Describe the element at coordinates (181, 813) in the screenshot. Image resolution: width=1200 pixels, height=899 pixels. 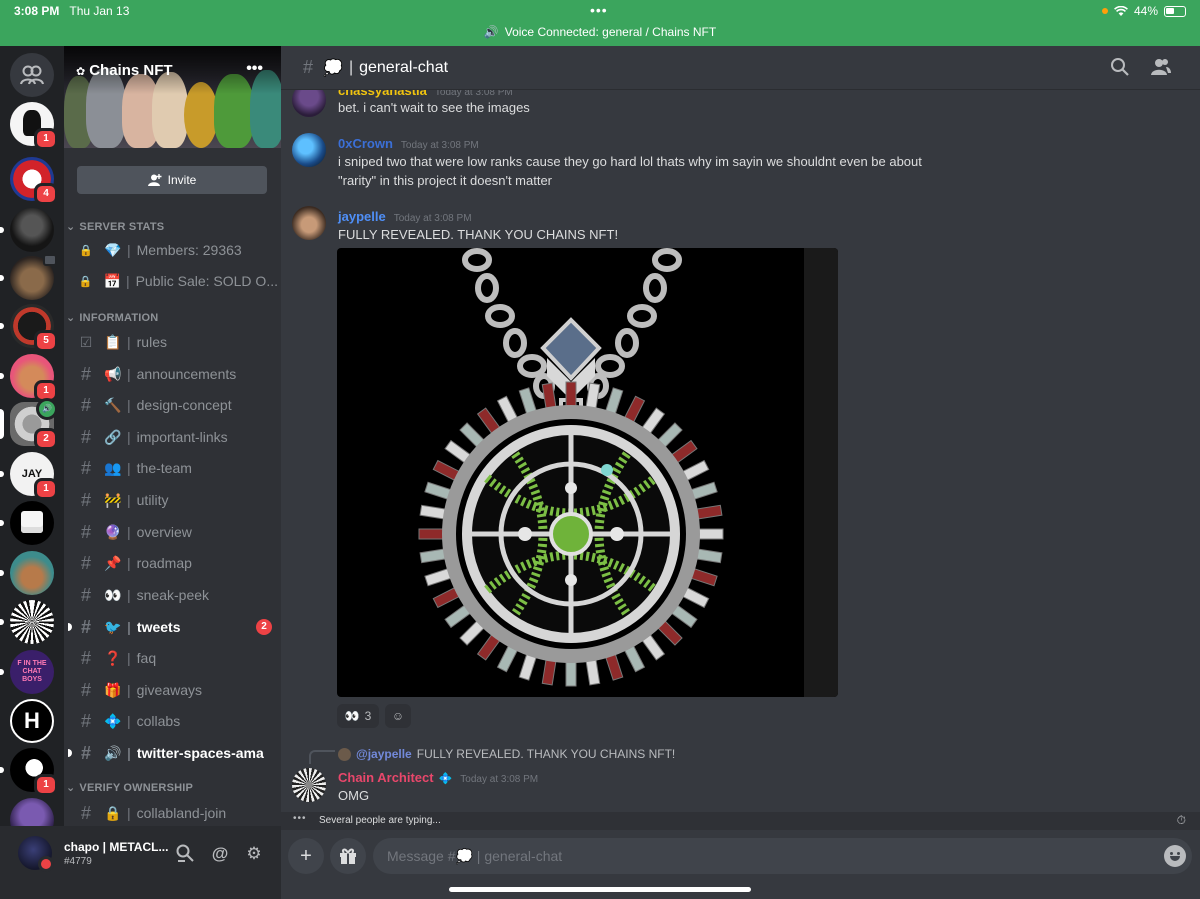
I see `channel-name: collabland-join` at that location.